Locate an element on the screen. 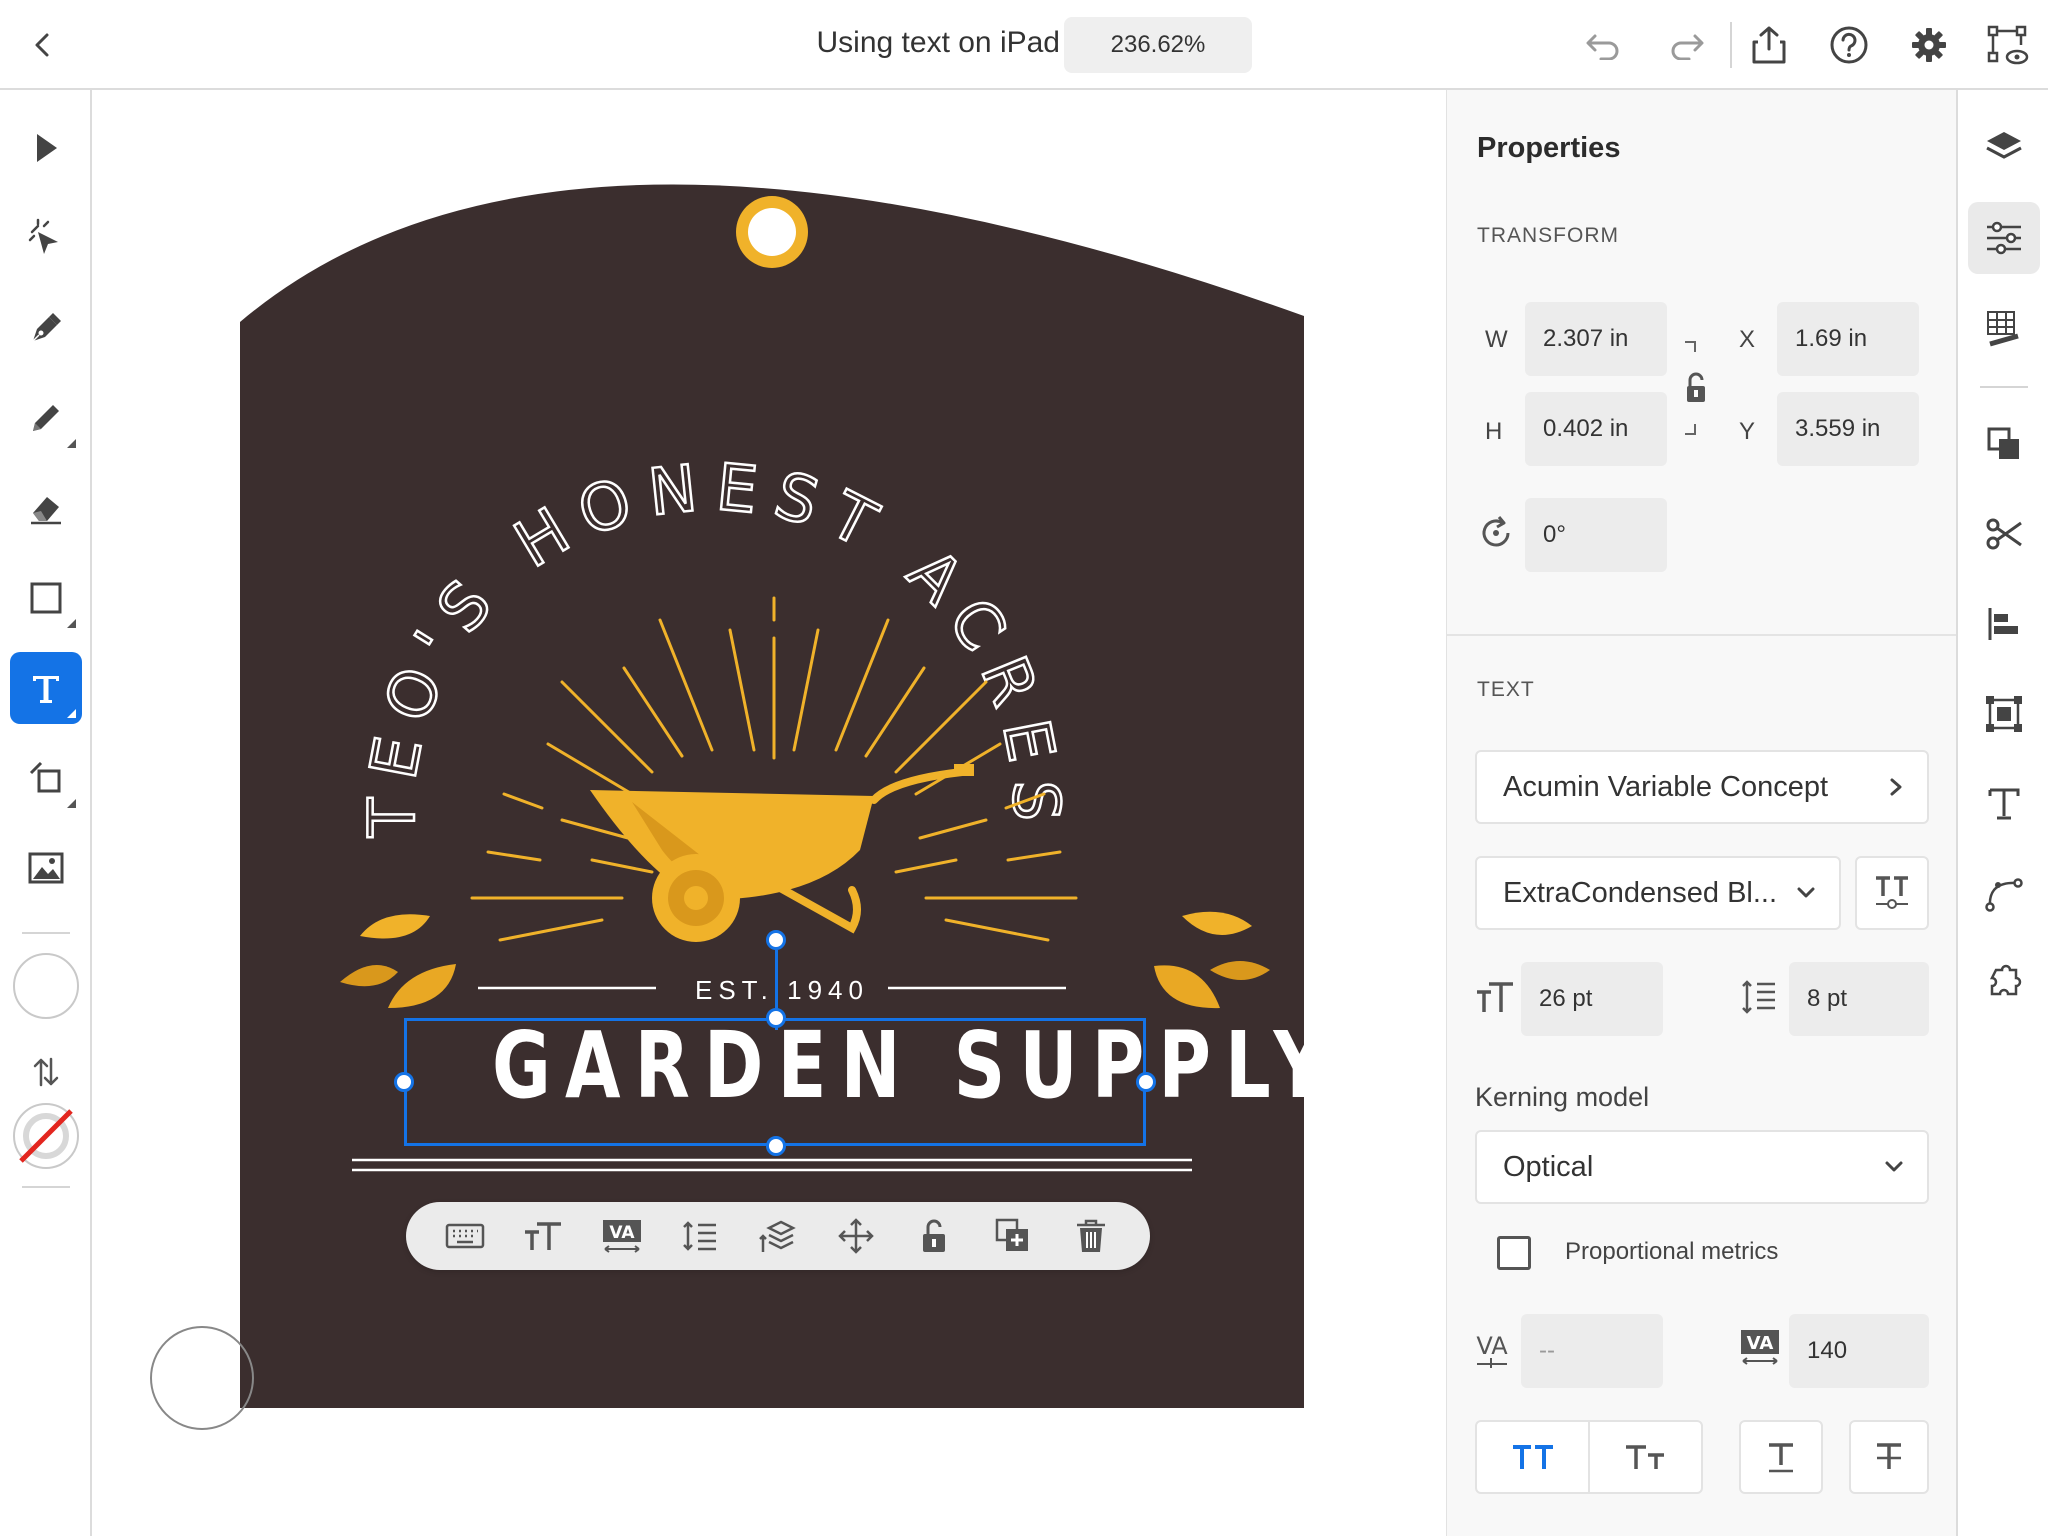 This screenshot has width=2048, height=1536. y-field: 3.559 in is located at coordinates (1848, 429).